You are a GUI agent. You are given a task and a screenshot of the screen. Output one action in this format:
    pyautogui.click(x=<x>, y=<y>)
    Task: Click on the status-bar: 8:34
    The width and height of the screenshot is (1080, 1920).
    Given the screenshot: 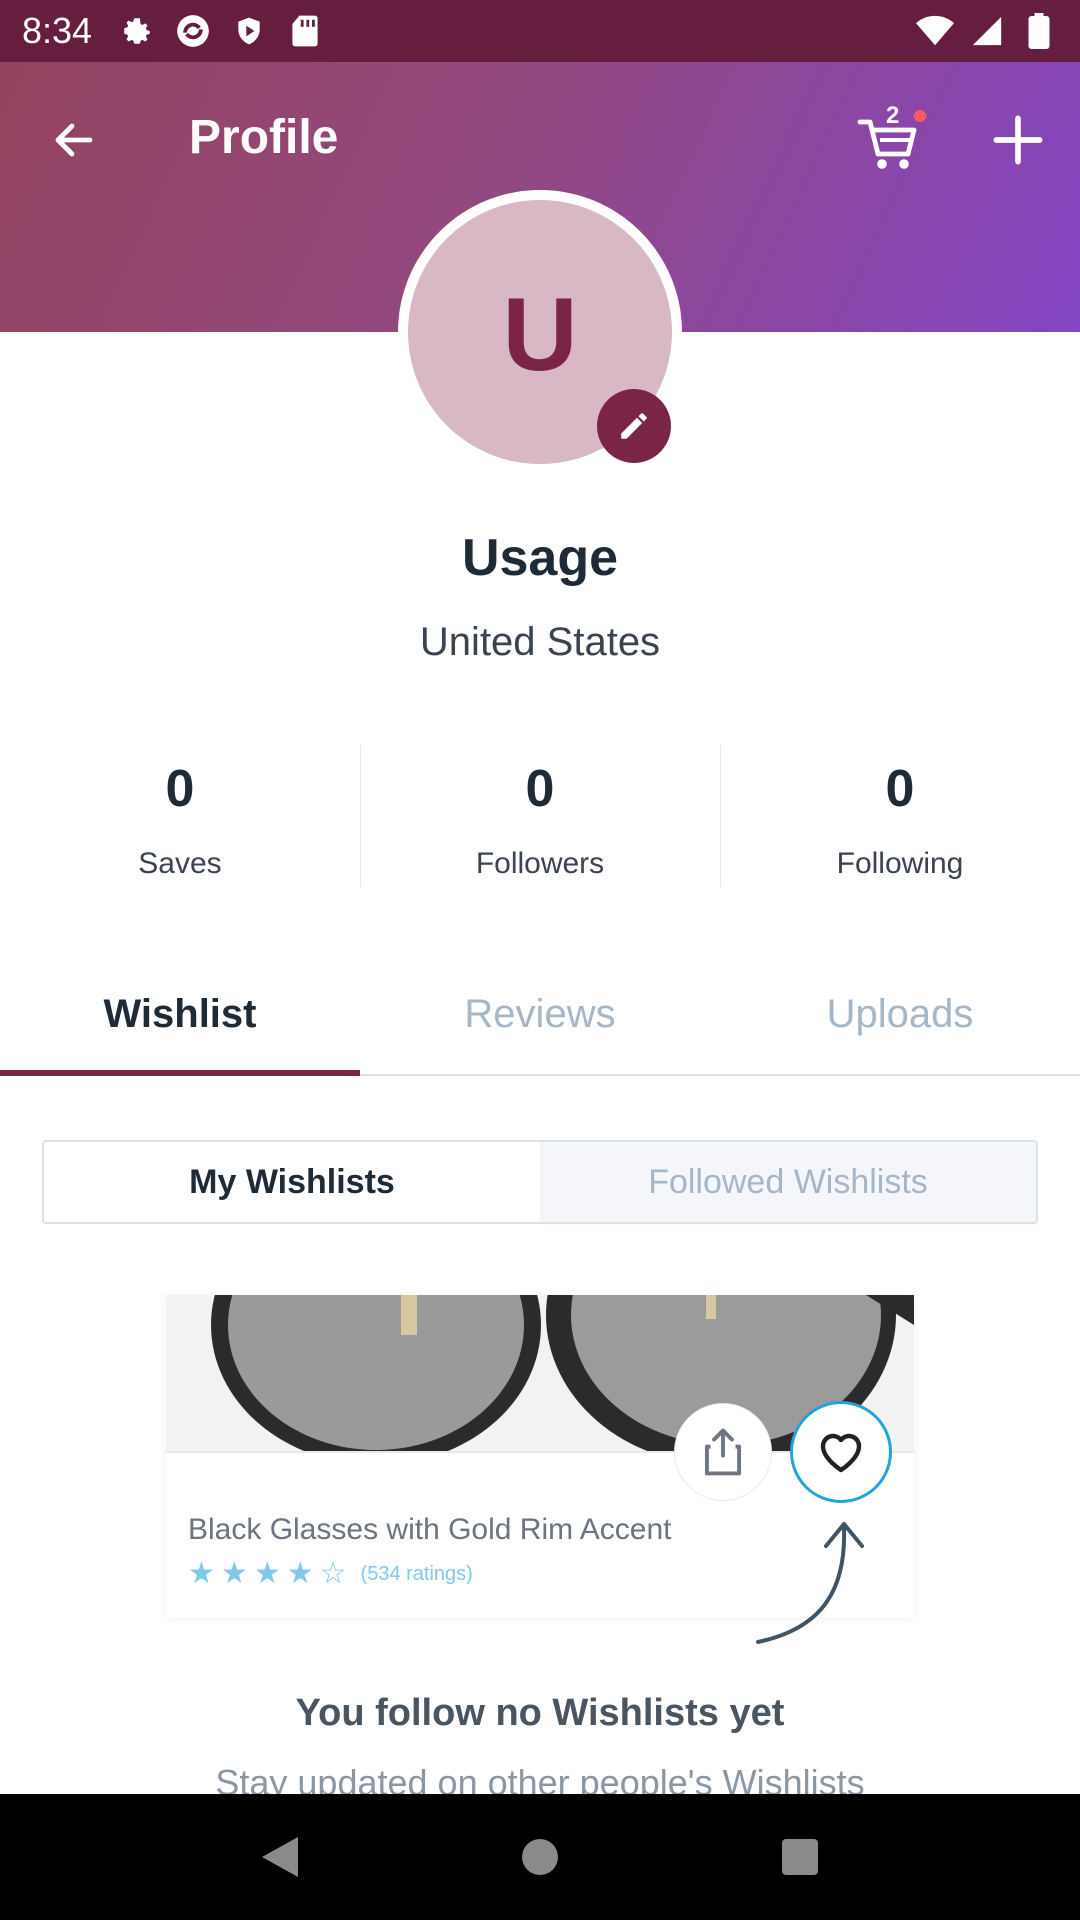 What is the action you would take?
    pyautogui.click(x=540, y=31)
    